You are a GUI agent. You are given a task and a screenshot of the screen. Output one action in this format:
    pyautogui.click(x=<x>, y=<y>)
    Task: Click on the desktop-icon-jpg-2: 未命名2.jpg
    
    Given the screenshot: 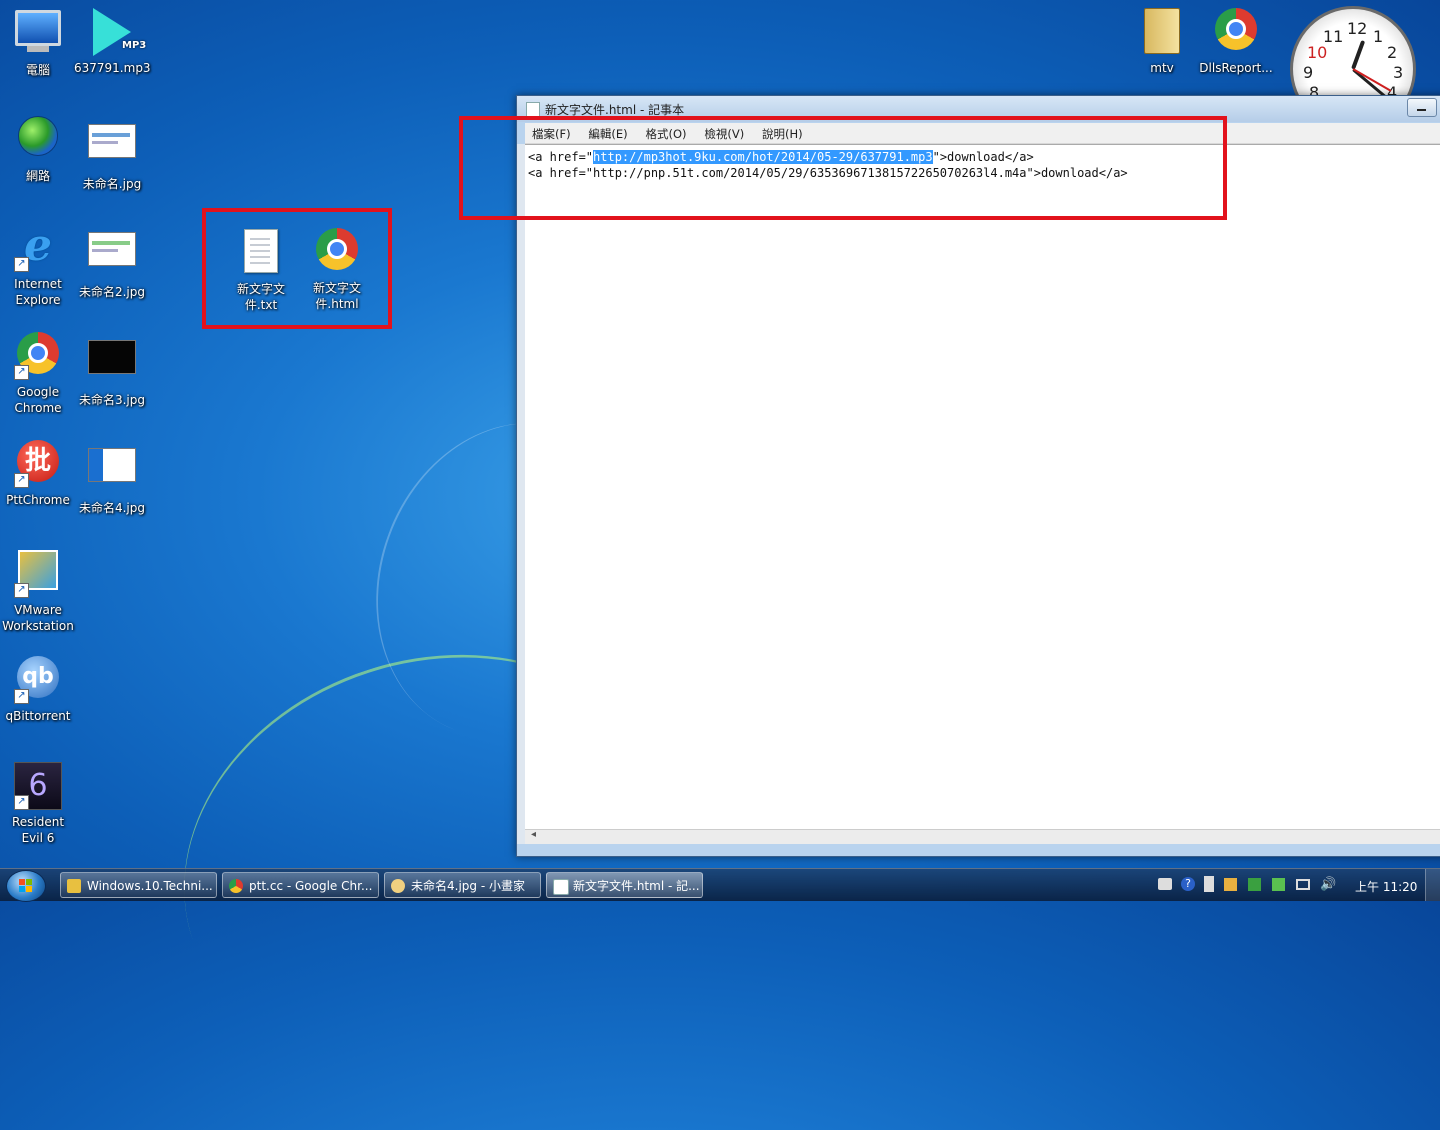 What is the action you would take?
    pyautogui.click(x=112, y=261)
    